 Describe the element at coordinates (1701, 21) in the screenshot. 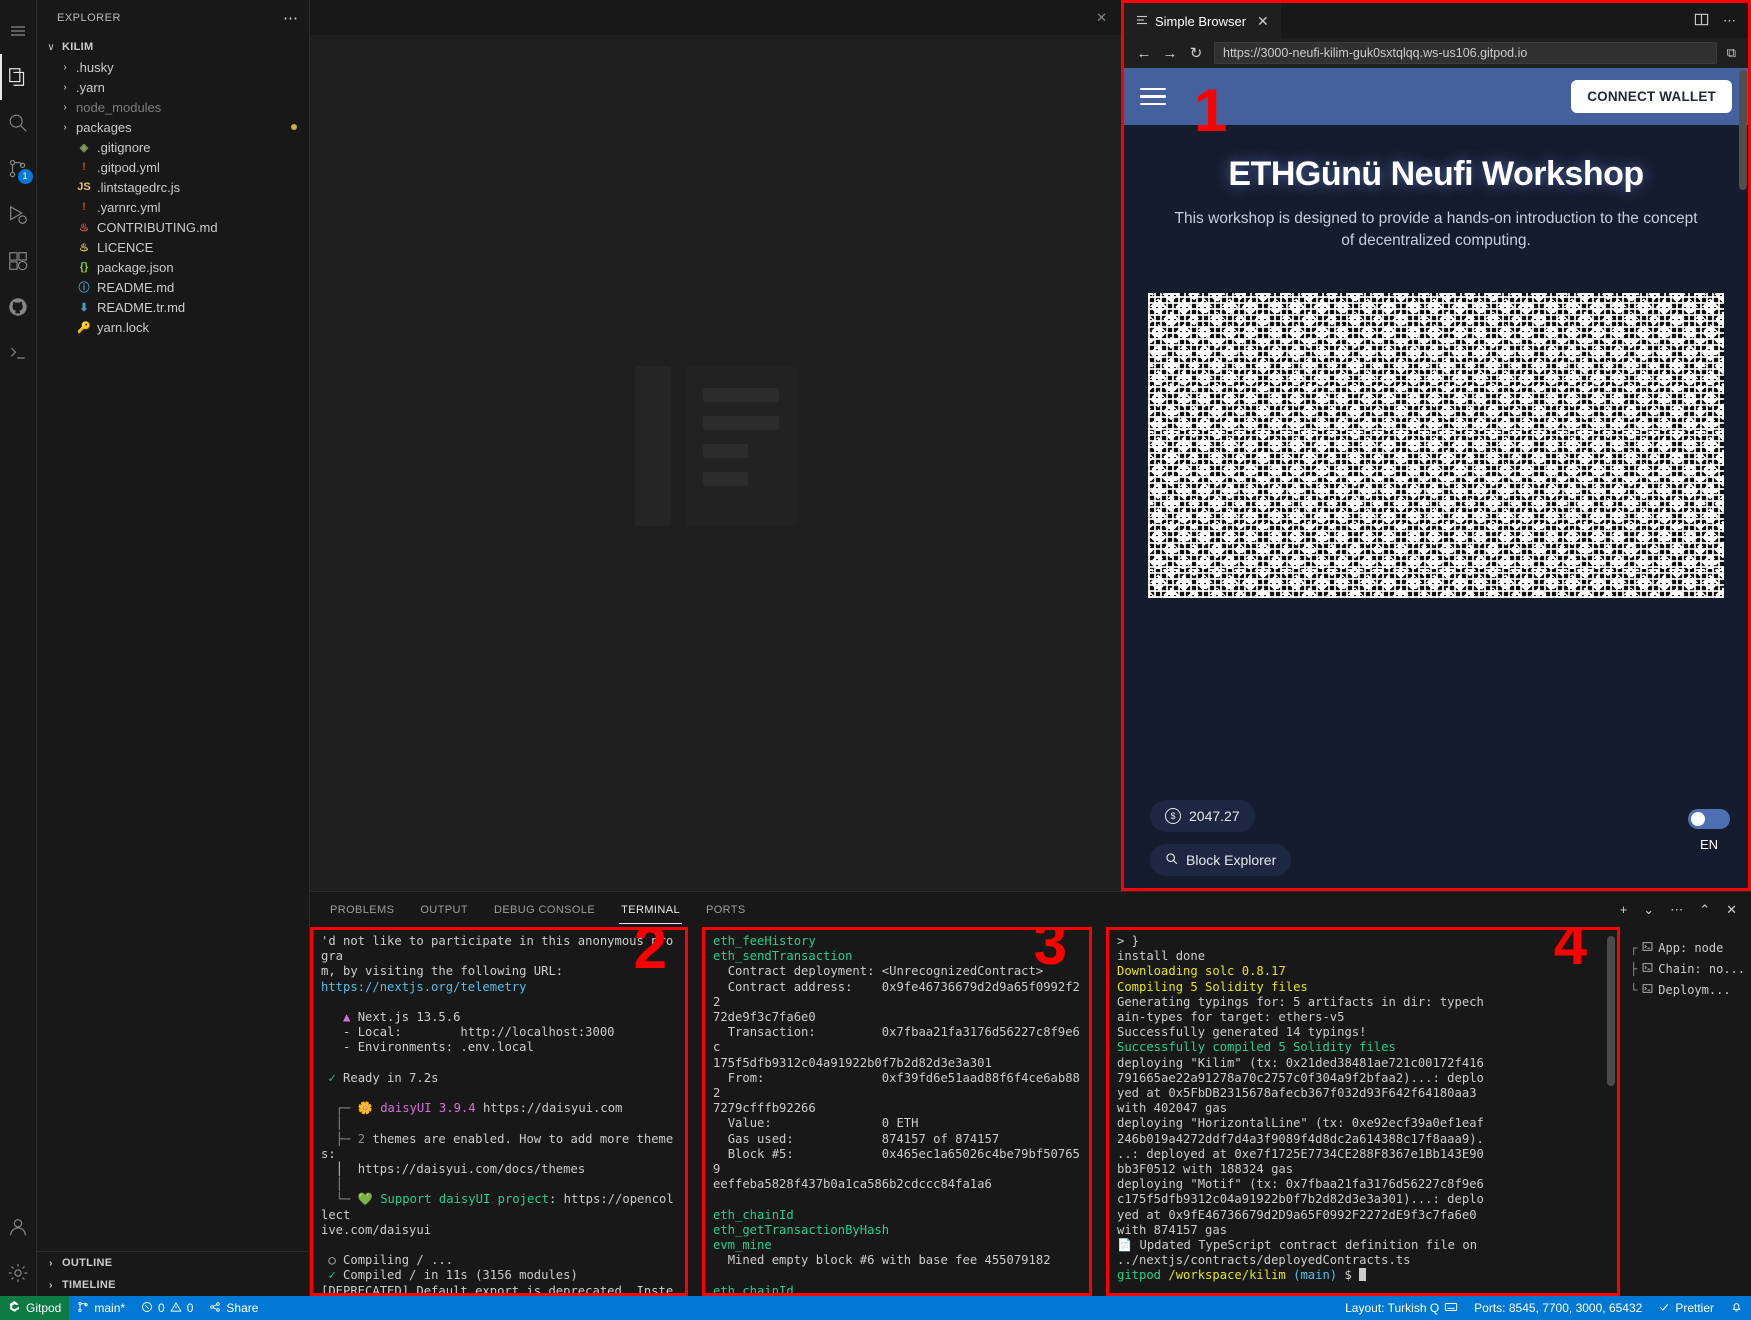

I see `split-editor-icon` at that location.